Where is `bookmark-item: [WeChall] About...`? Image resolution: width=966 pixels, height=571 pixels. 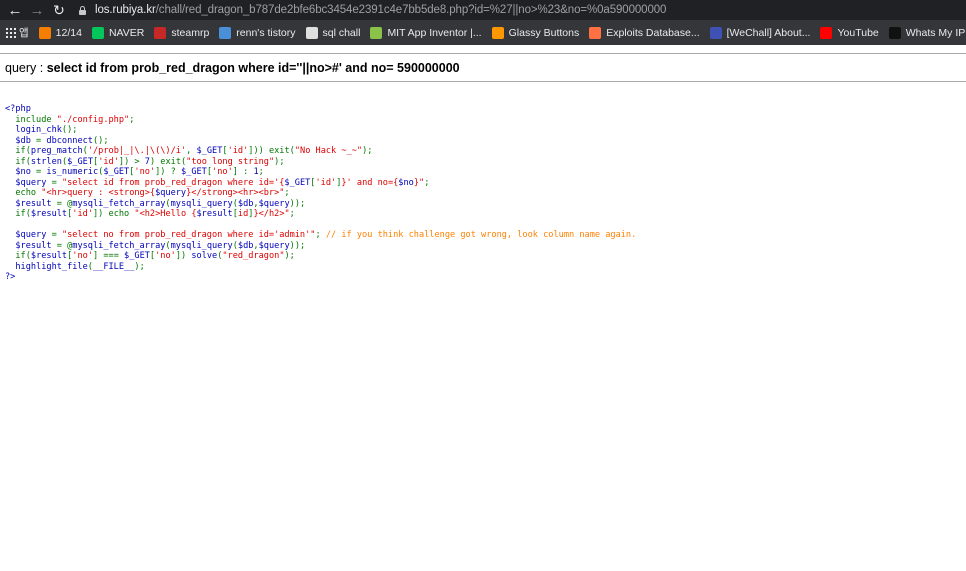
bookmark-item: [WeChall] About... is located at coordinates (760, 32).